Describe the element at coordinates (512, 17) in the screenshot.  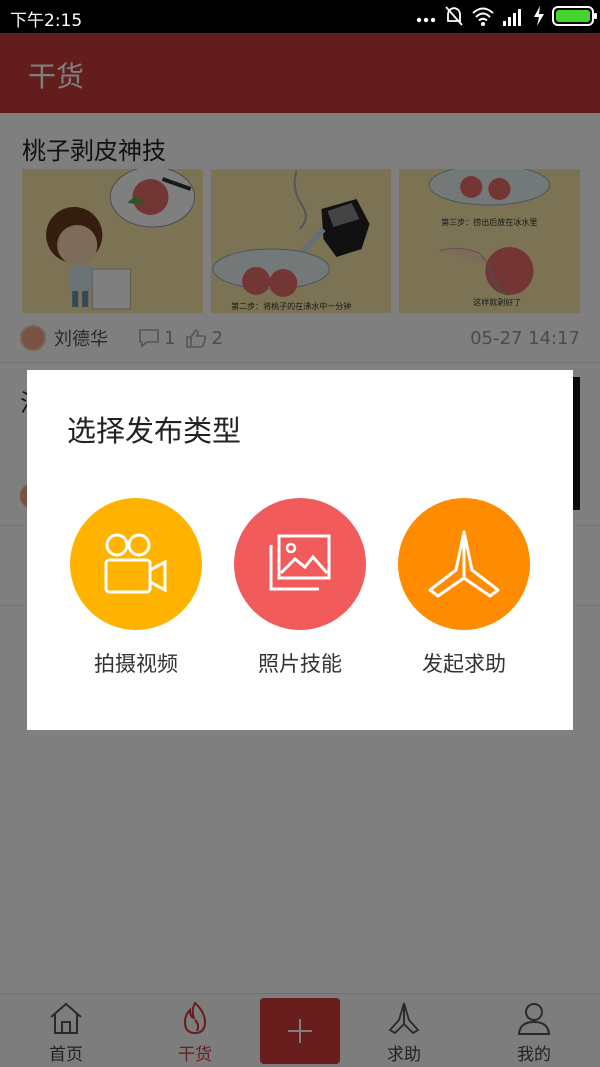
I see `signal-icon` at that location.